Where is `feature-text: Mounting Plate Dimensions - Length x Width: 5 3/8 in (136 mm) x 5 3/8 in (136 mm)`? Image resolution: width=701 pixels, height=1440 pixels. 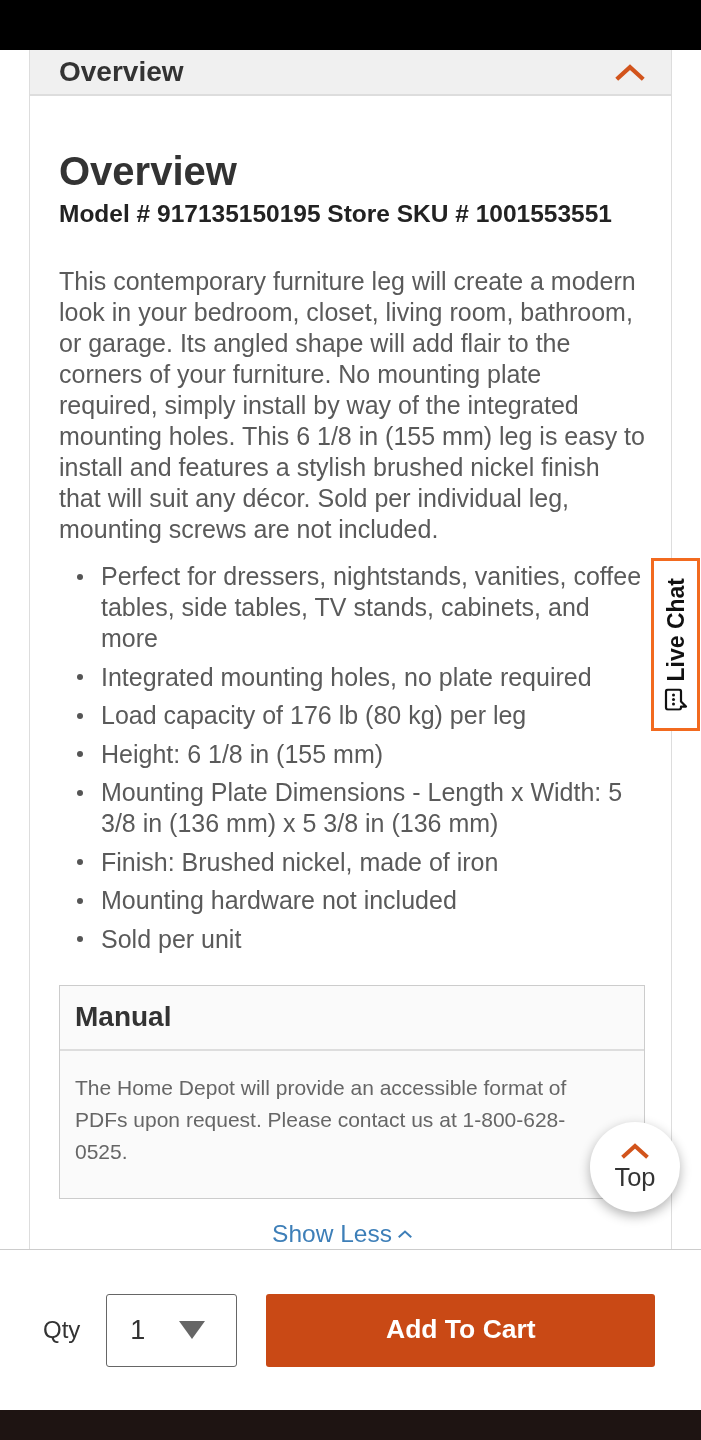
feature-text: Mounting Plate Dimensions - Length x Width: 5 3/8 in (136 mm) x 5 3/8 in (136 mm) is located at coordinates (362, 808).